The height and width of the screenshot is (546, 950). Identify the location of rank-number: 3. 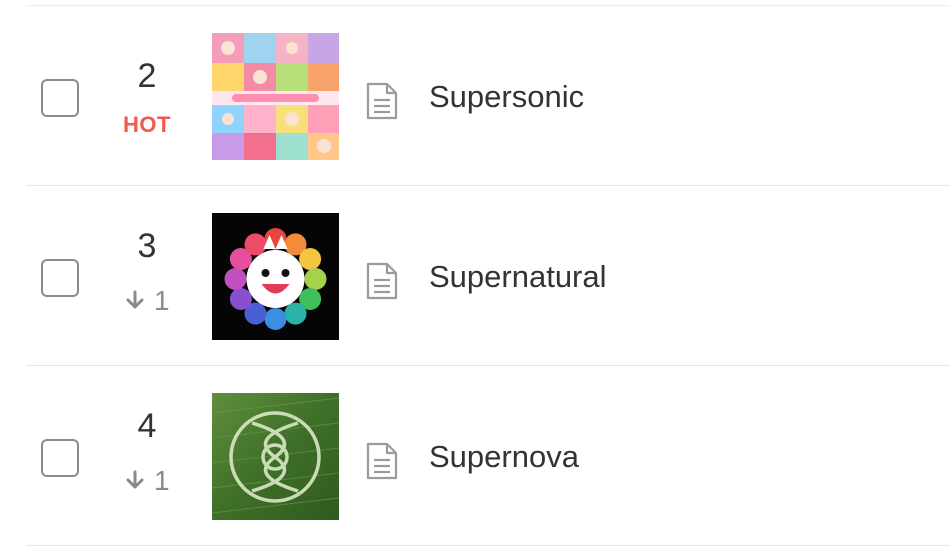
(147, 246).